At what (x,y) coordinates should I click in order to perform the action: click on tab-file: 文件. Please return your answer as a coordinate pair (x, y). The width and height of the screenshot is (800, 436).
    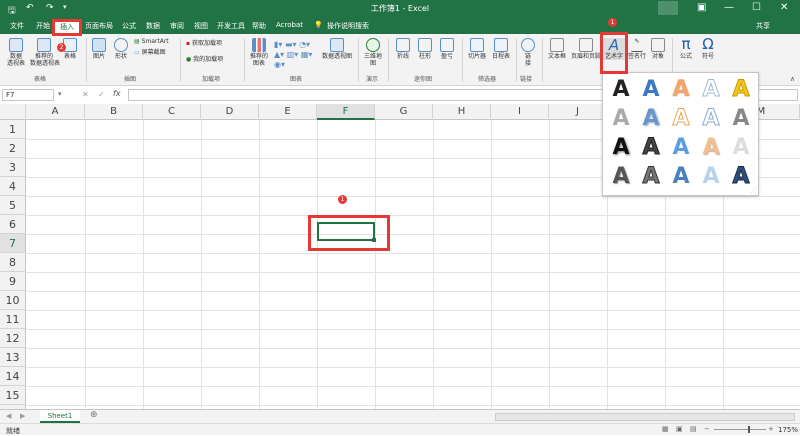
    Looking at the image, I should click on (17, 26).